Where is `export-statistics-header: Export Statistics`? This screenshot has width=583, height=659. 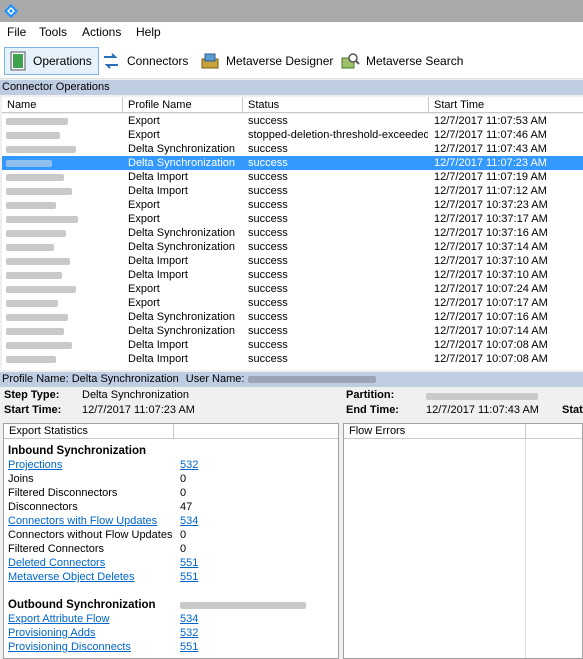 export-statistics-header: Export Statistics is located at coordinates (89, 431).